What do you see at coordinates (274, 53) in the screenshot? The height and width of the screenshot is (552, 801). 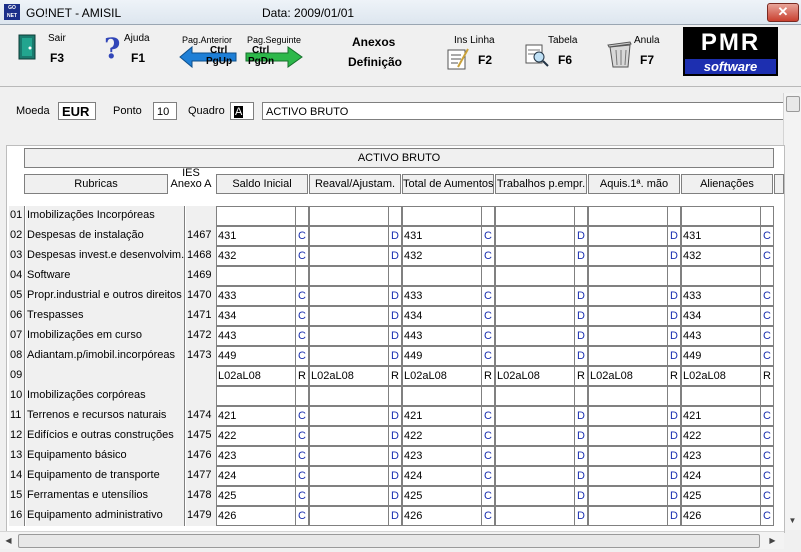 I see `pag-seguinte-button: Pag.Seguinte Ctrl PgDn` at bounding box center [274, 53].